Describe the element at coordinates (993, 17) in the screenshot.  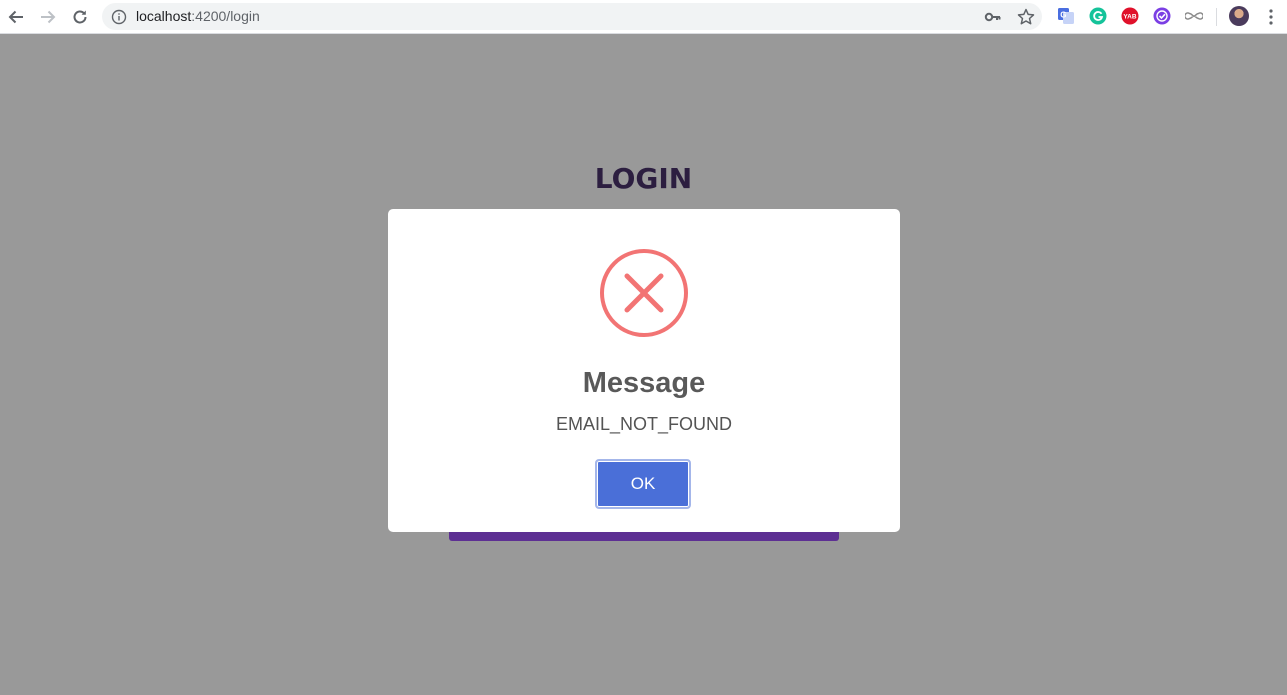
I see `key-icon` at that location.